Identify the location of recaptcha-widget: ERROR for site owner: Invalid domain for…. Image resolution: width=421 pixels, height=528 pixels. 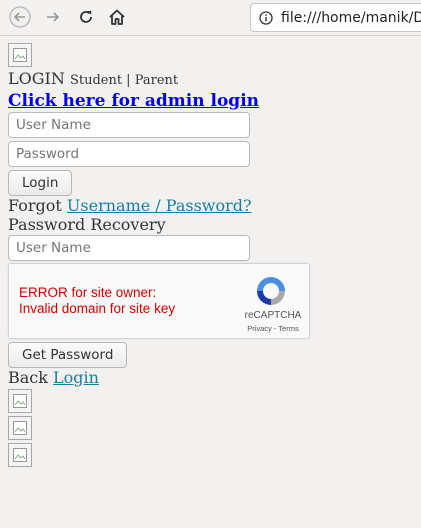
(159, 301).